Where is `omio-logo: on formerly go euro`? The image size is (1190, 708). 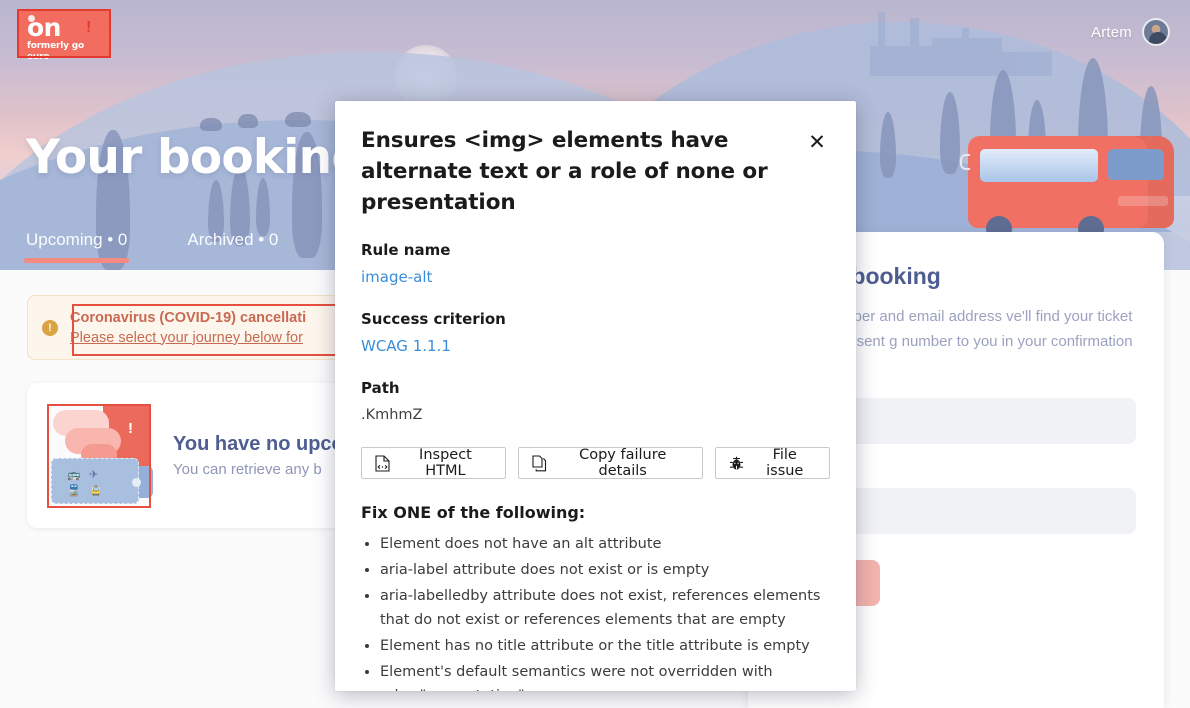 omio-logo: on formerly go euro is located at coordinates (65, 36).